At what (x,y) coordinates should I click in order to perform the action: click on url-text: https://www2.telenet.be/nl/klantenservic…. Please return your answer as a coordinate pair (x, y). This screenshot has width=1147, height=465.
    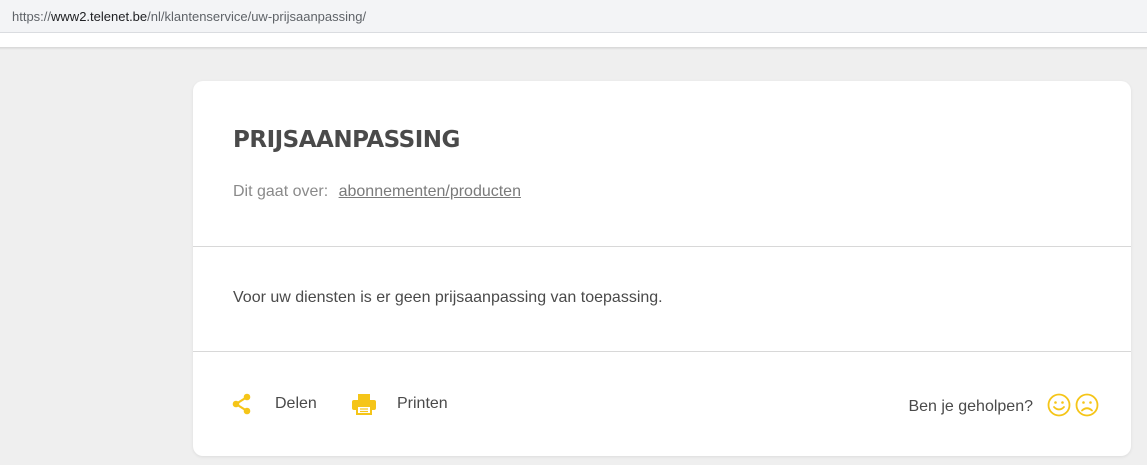
    Looking at the image, I should click on (189, 16).